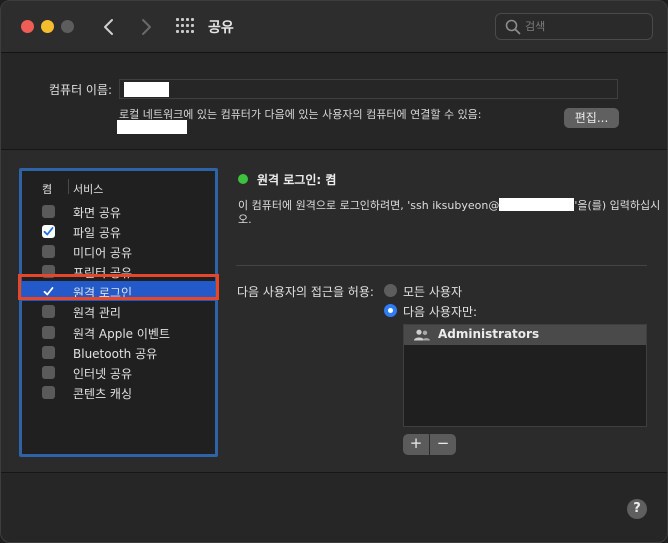 This screenshot has width=668, height=543. I want to click on search-icon, so click(513, 27).